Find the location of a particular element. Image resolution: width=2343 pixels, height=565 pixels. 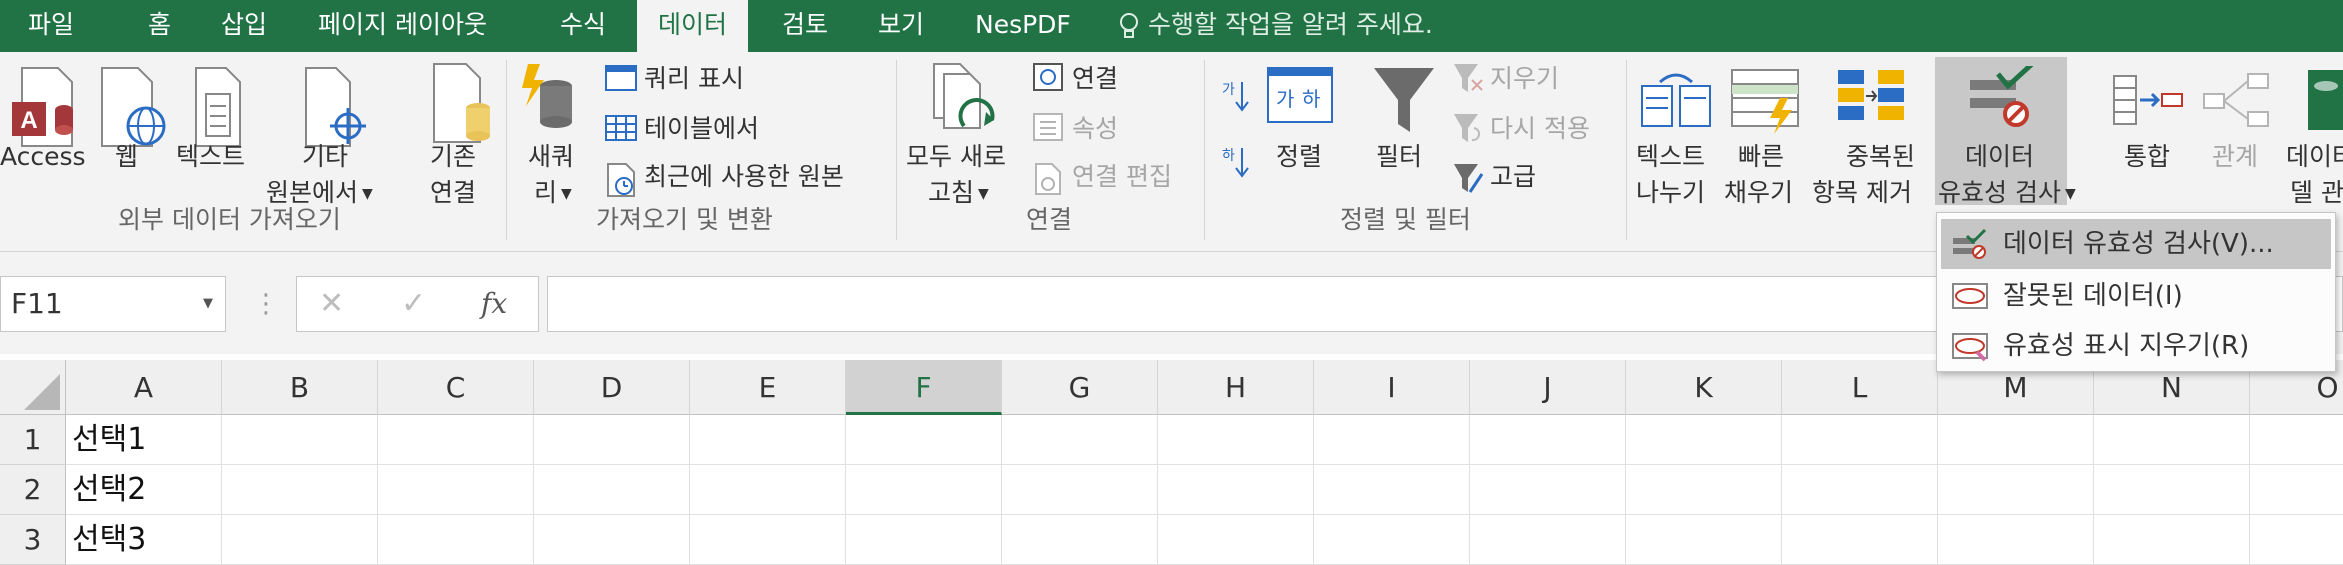

existing-connections-label-2: 연결 is located at coordinates (453, 192).